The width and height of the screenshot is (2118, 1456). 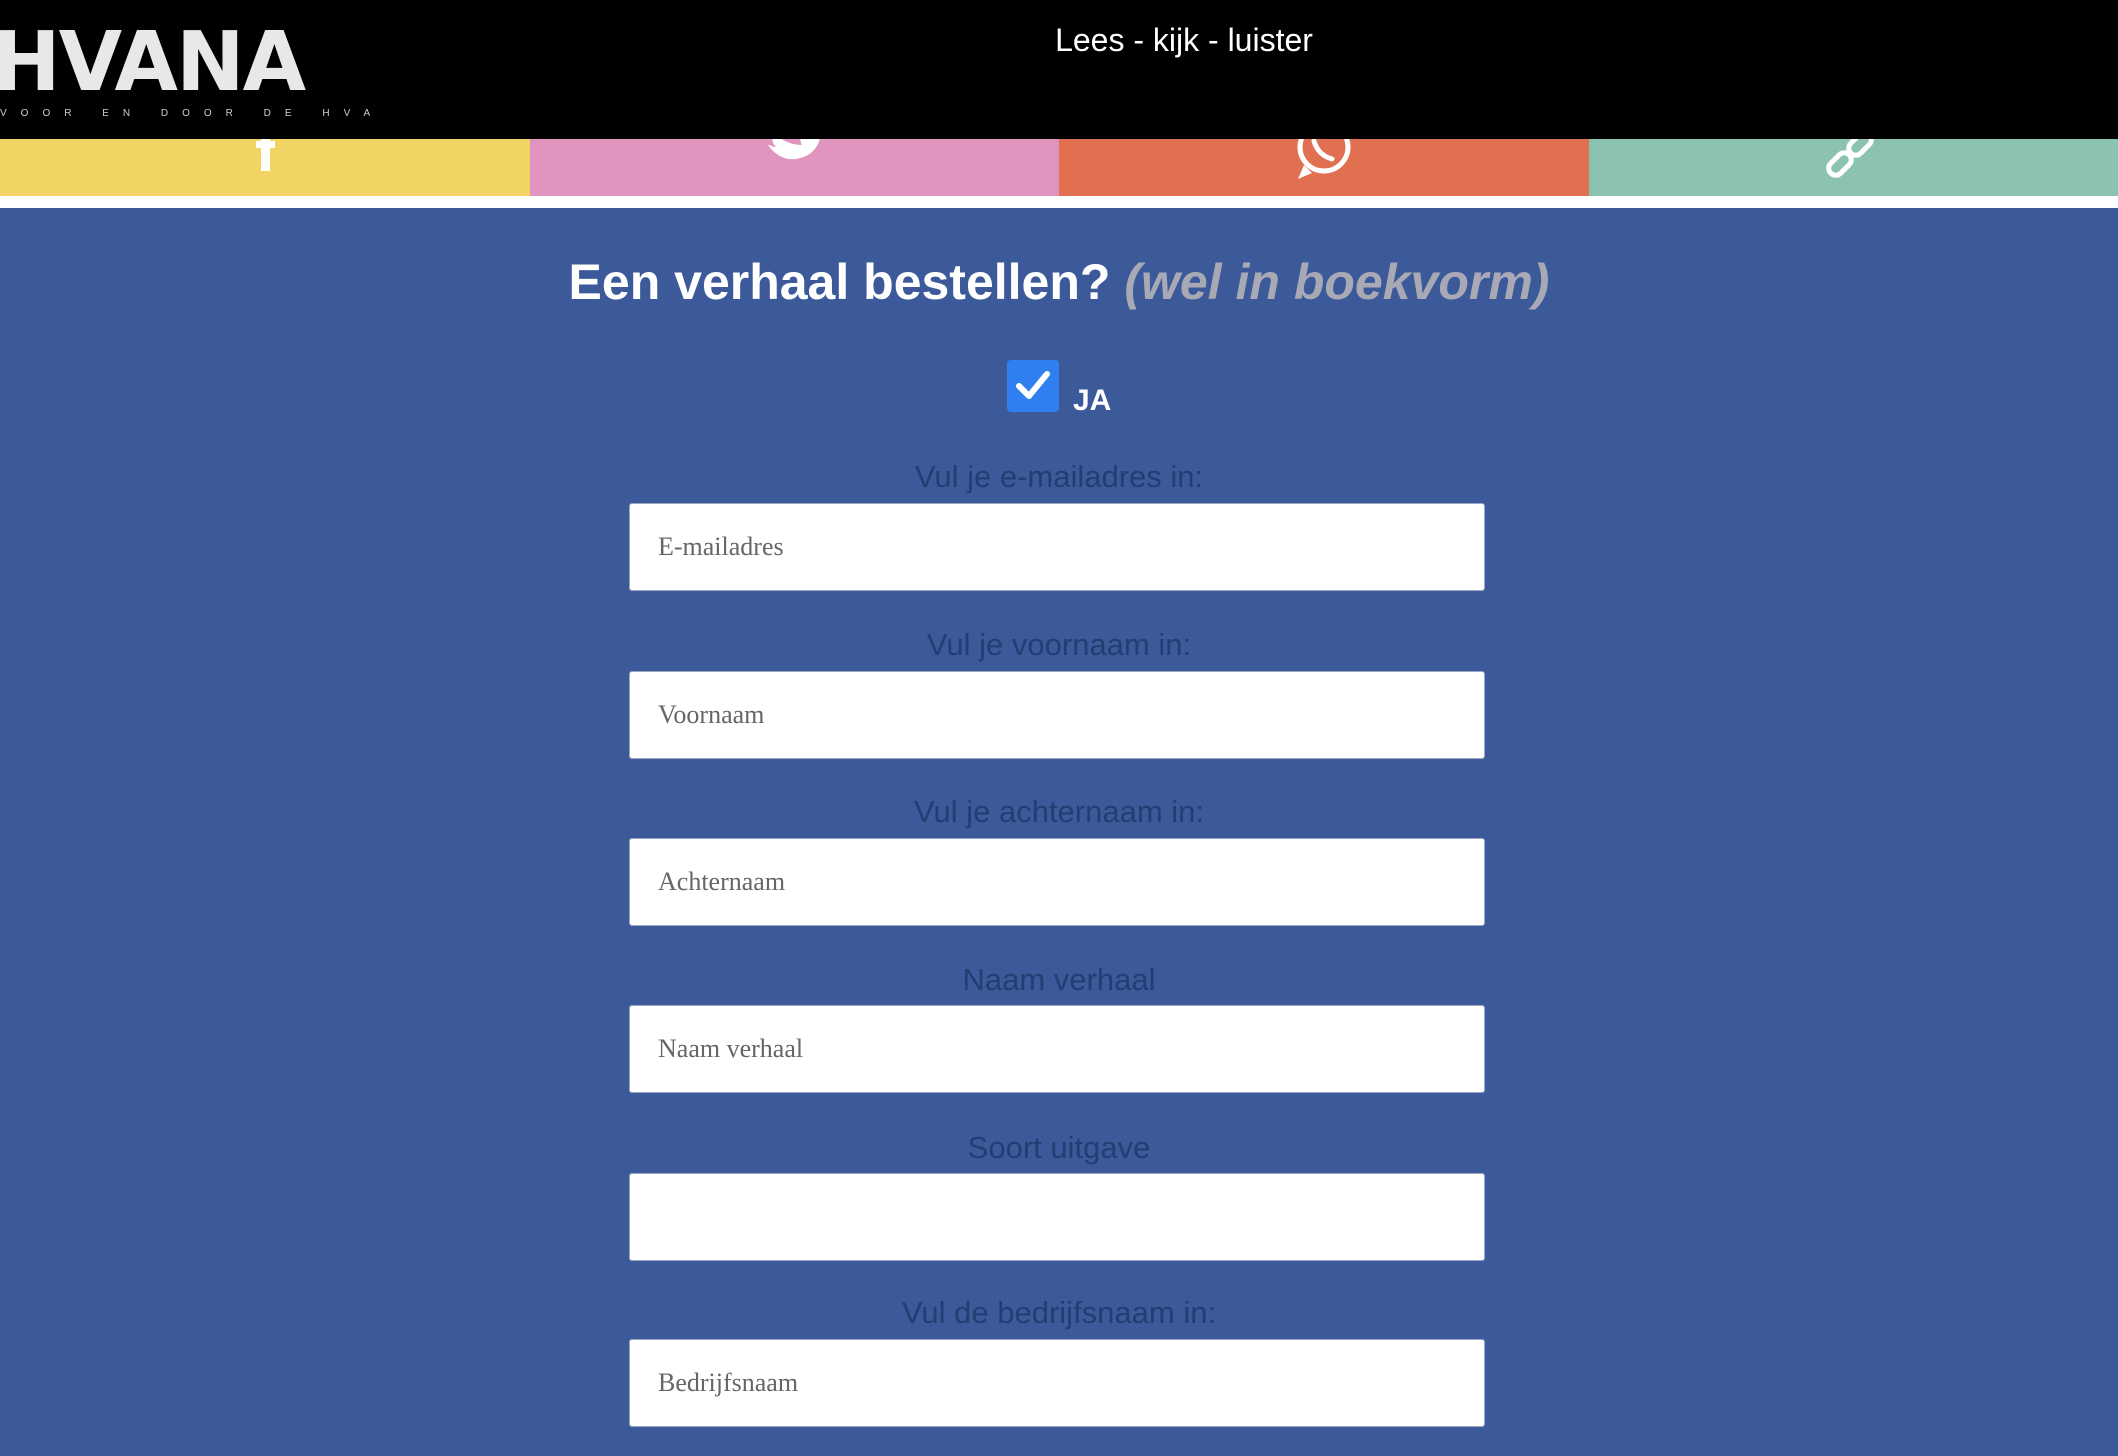 I want to click on edition-type-label: Soort uitgave, so click(x=1059, y=1147).